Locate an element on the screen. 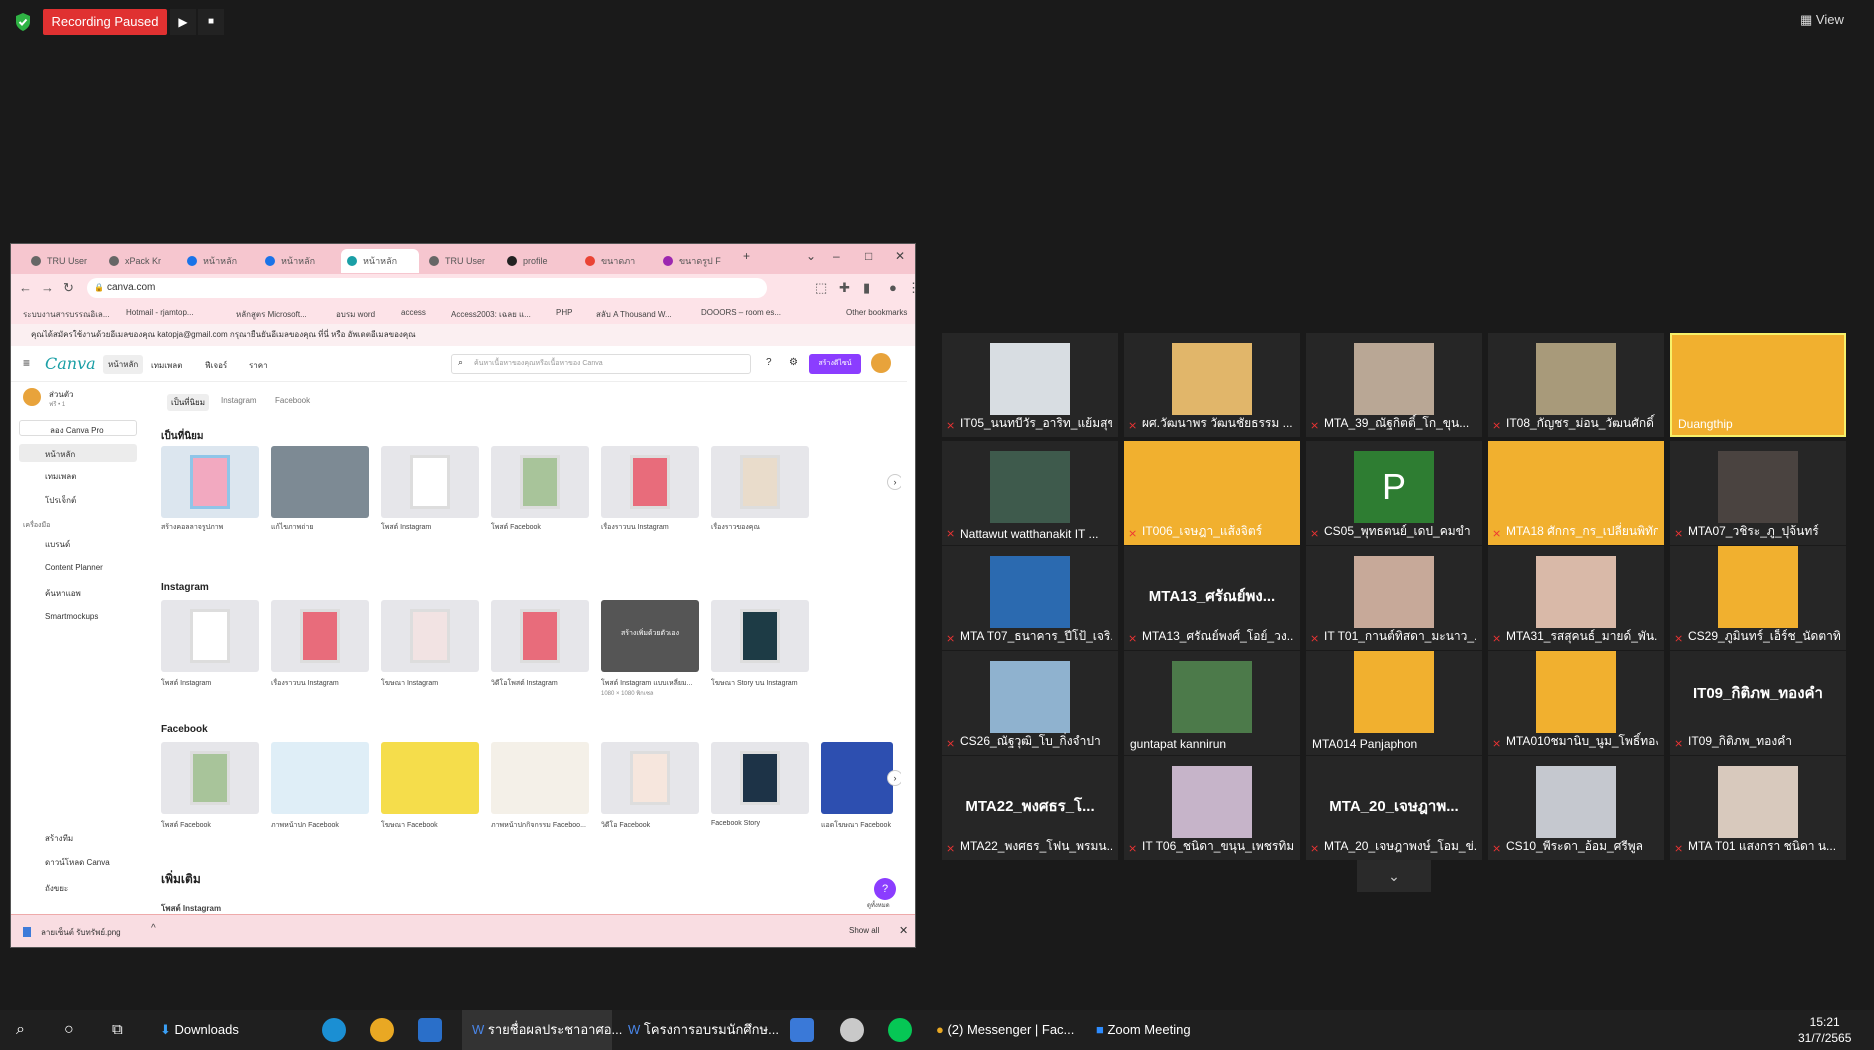  system-clock: 15:21 31/7/2565 is located at coordinates (1824, 1030).